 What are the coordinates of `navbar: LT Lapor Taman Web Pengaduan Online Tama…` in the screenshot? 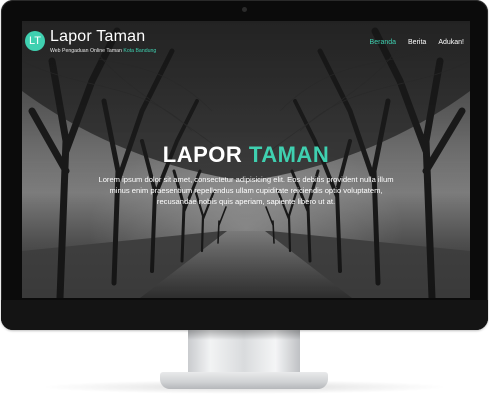 It's located at (246, 41).